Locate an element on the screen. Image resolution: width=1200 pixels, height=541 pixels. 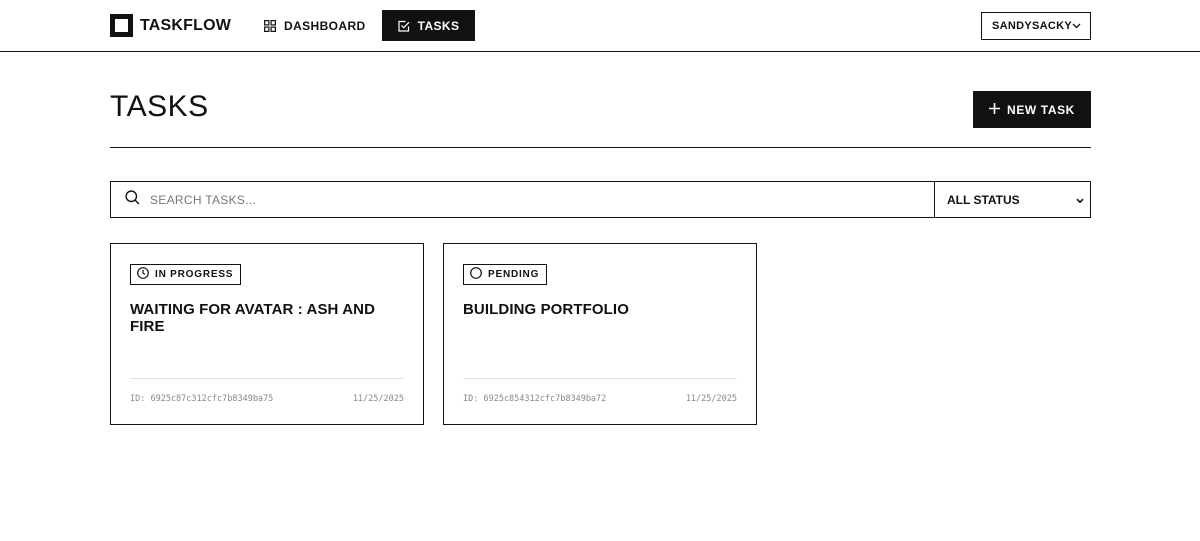
status-badge: PENDING is located at coordinates (505, 274).